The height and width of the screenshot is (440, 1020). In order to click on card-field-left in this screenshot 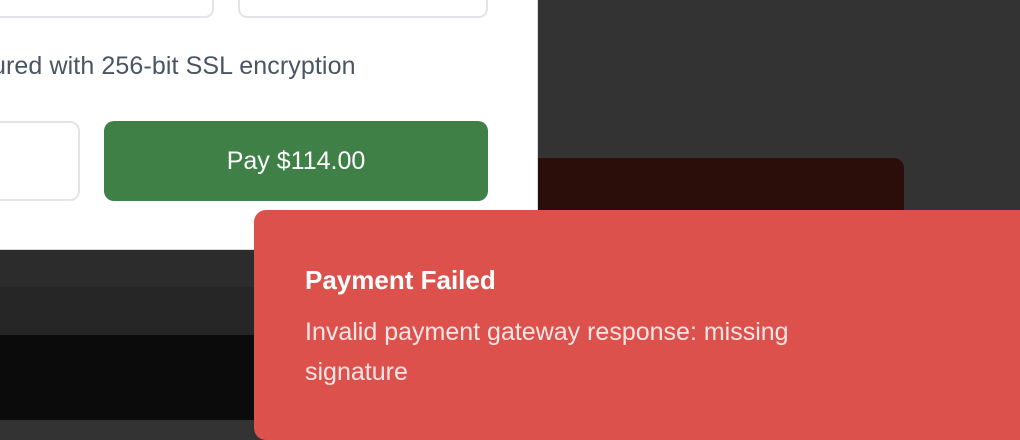, I will do `click(107, 9)`.